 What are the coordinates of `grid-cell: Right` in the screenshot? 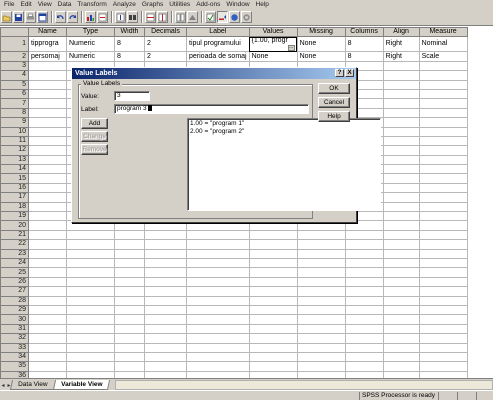 It's located at (401, 44).